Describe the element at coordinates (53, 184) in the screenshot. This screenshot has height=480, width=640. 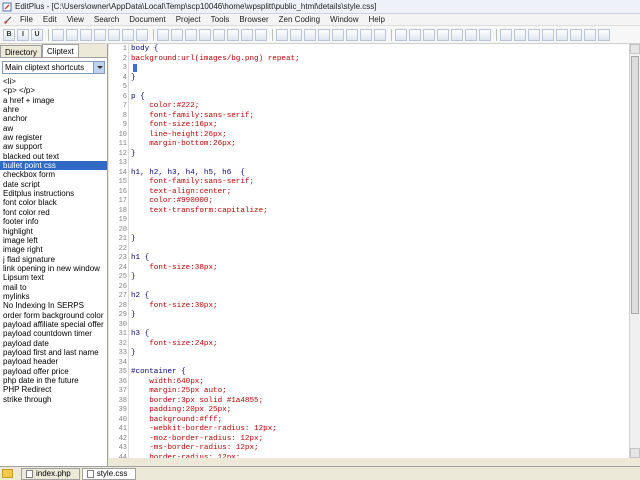
I see `cliptext-item: date script` at that location.